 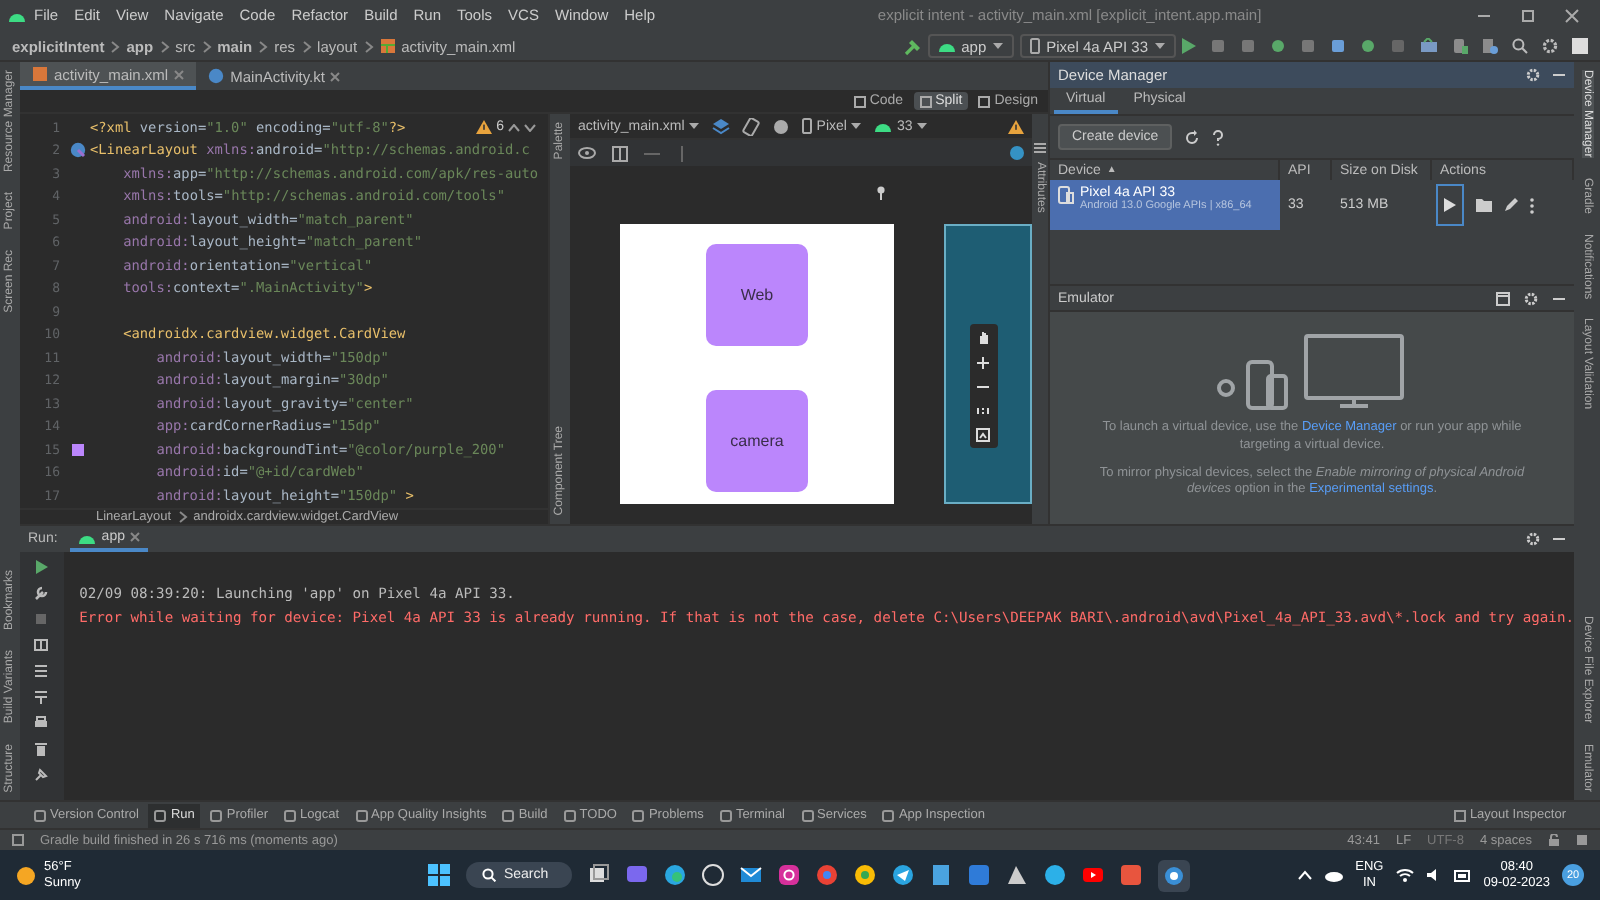 I want to click on orientation-icon, so click(x=751, y=126).